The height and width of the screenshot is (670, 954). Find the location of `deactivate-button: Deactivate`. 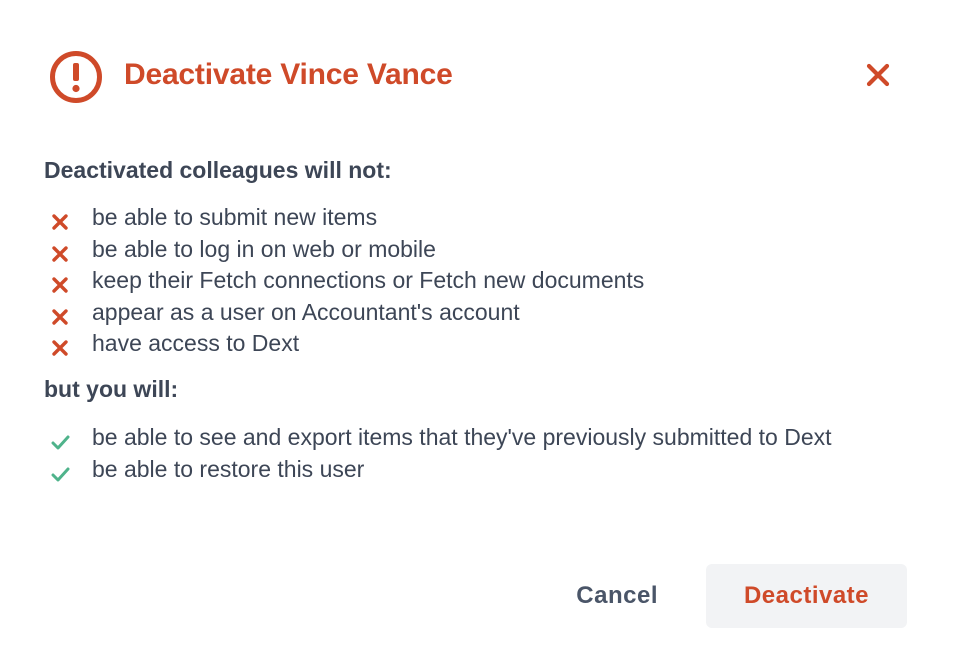

deactivate-button: Deactivate is located at coordinates (806, 596).